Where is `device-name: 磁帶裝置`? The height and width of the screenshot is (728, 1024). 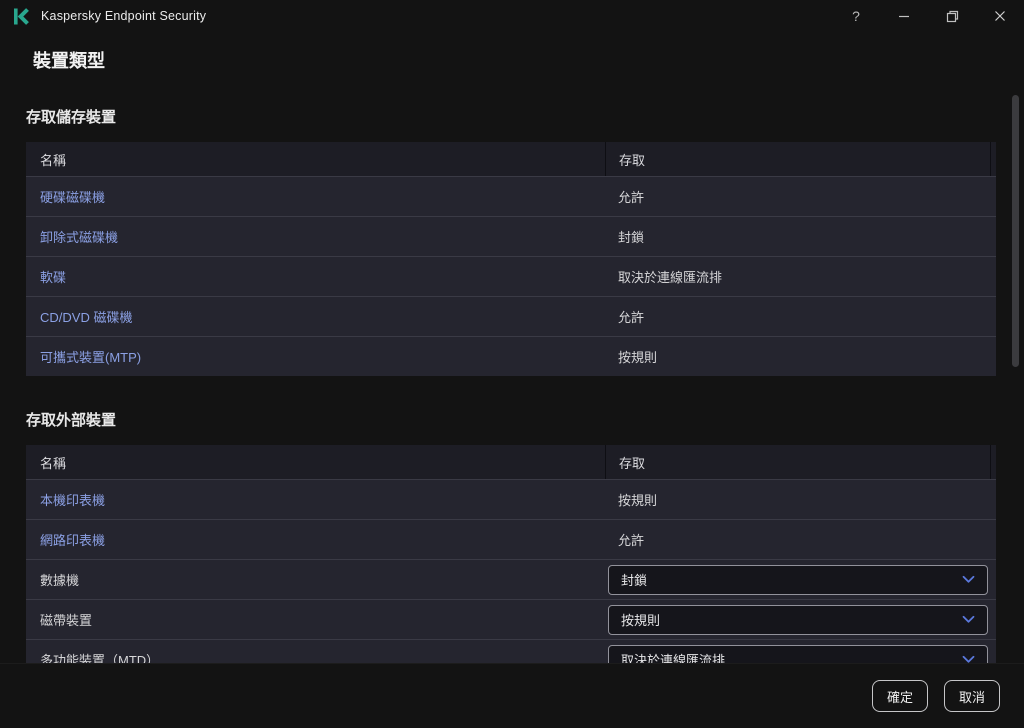 device-name: 磁帶裝置 is located at coordinates (66, 620).